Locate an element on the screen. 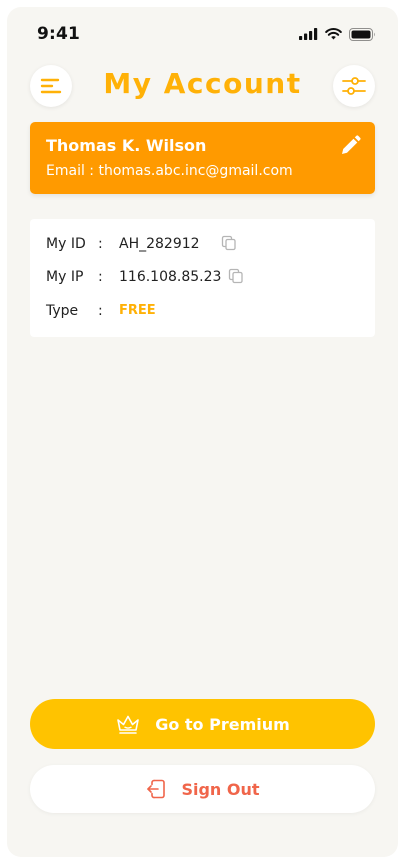 This screenshot has height=864, width=405. sign-out-button: Sign Out is located at coordinates (202, 789).